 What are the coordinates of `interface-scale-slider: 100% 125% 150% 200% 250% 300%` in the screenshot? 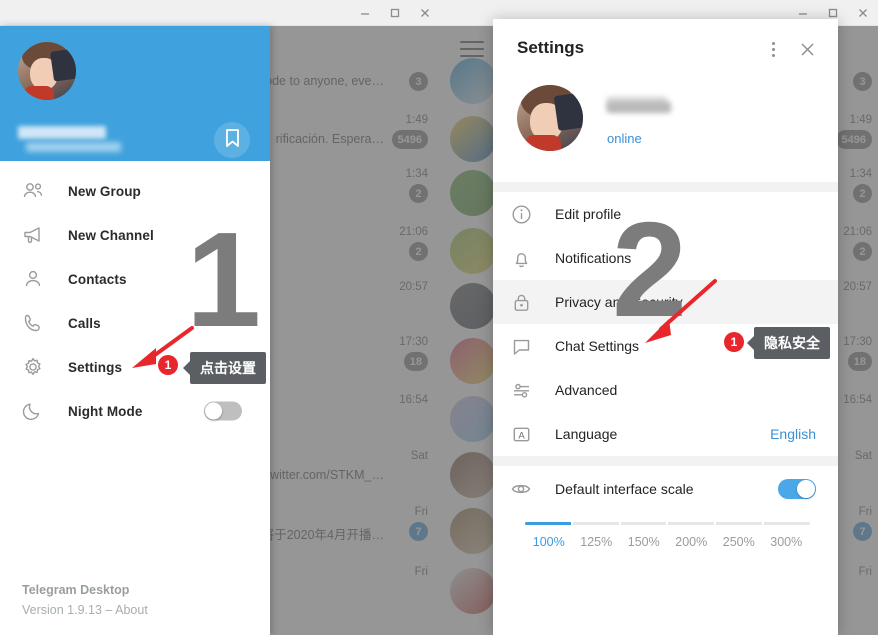 It's located at (667, 535).